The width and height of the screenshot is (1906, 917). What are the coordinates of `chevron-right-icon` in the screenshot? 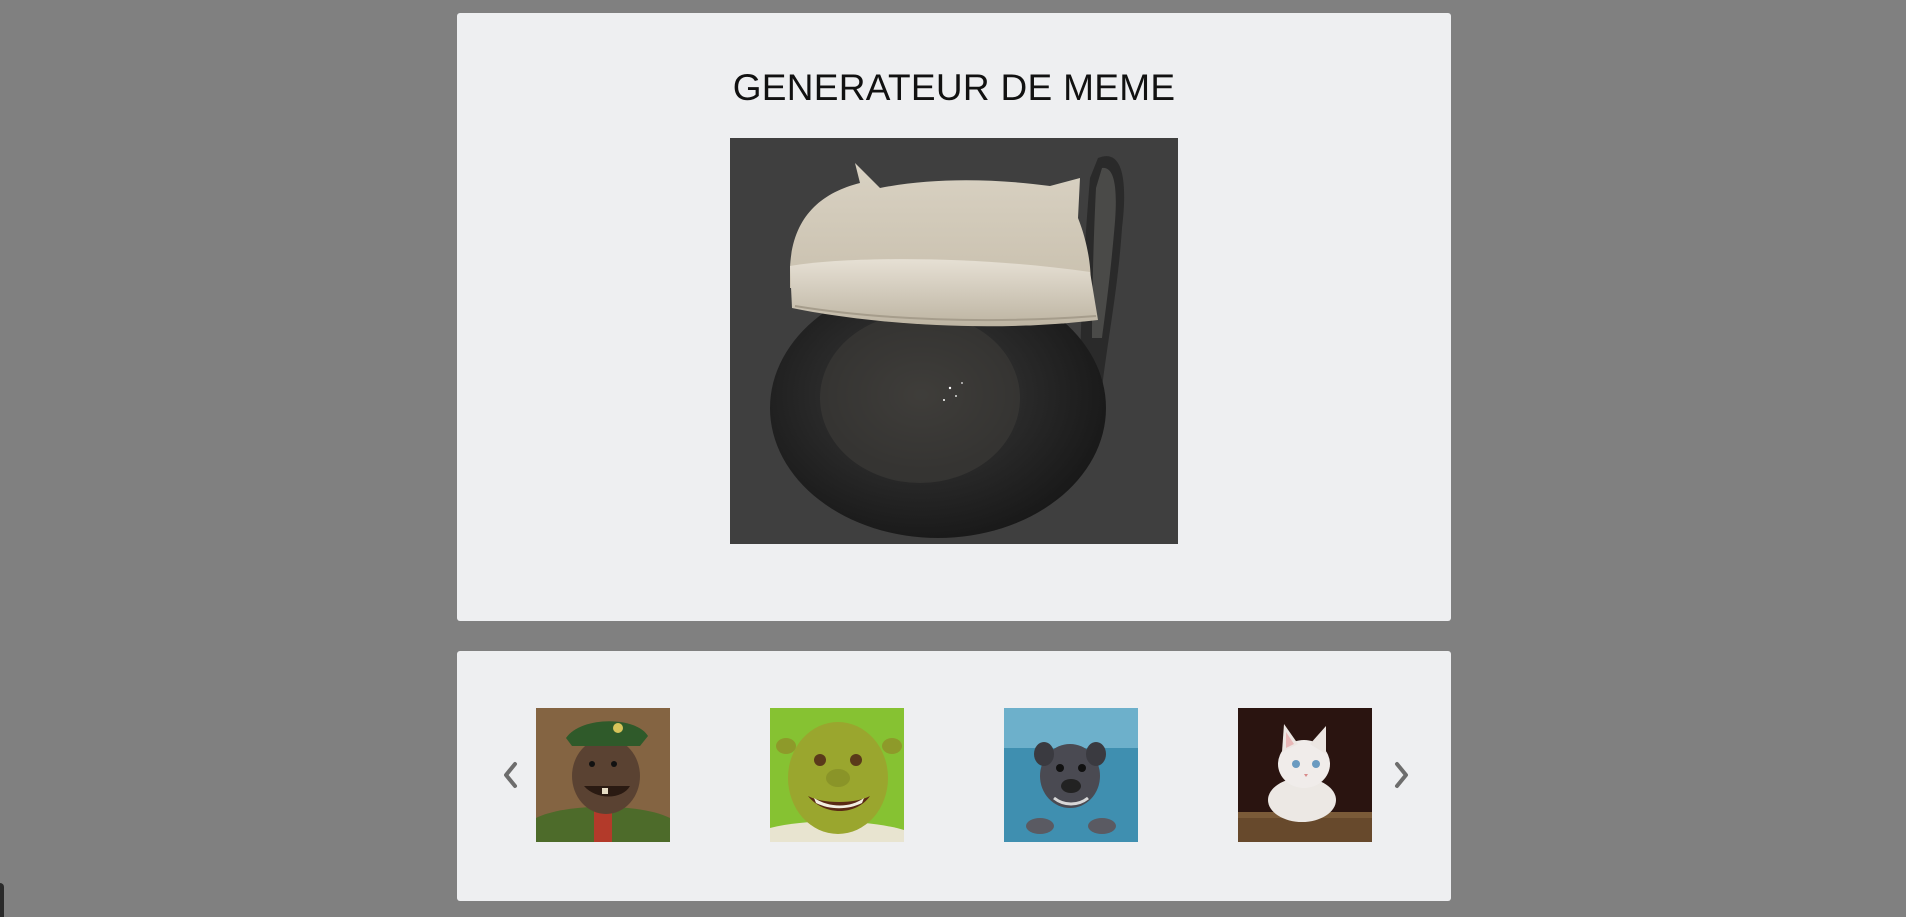 It's located at (1401, 775).